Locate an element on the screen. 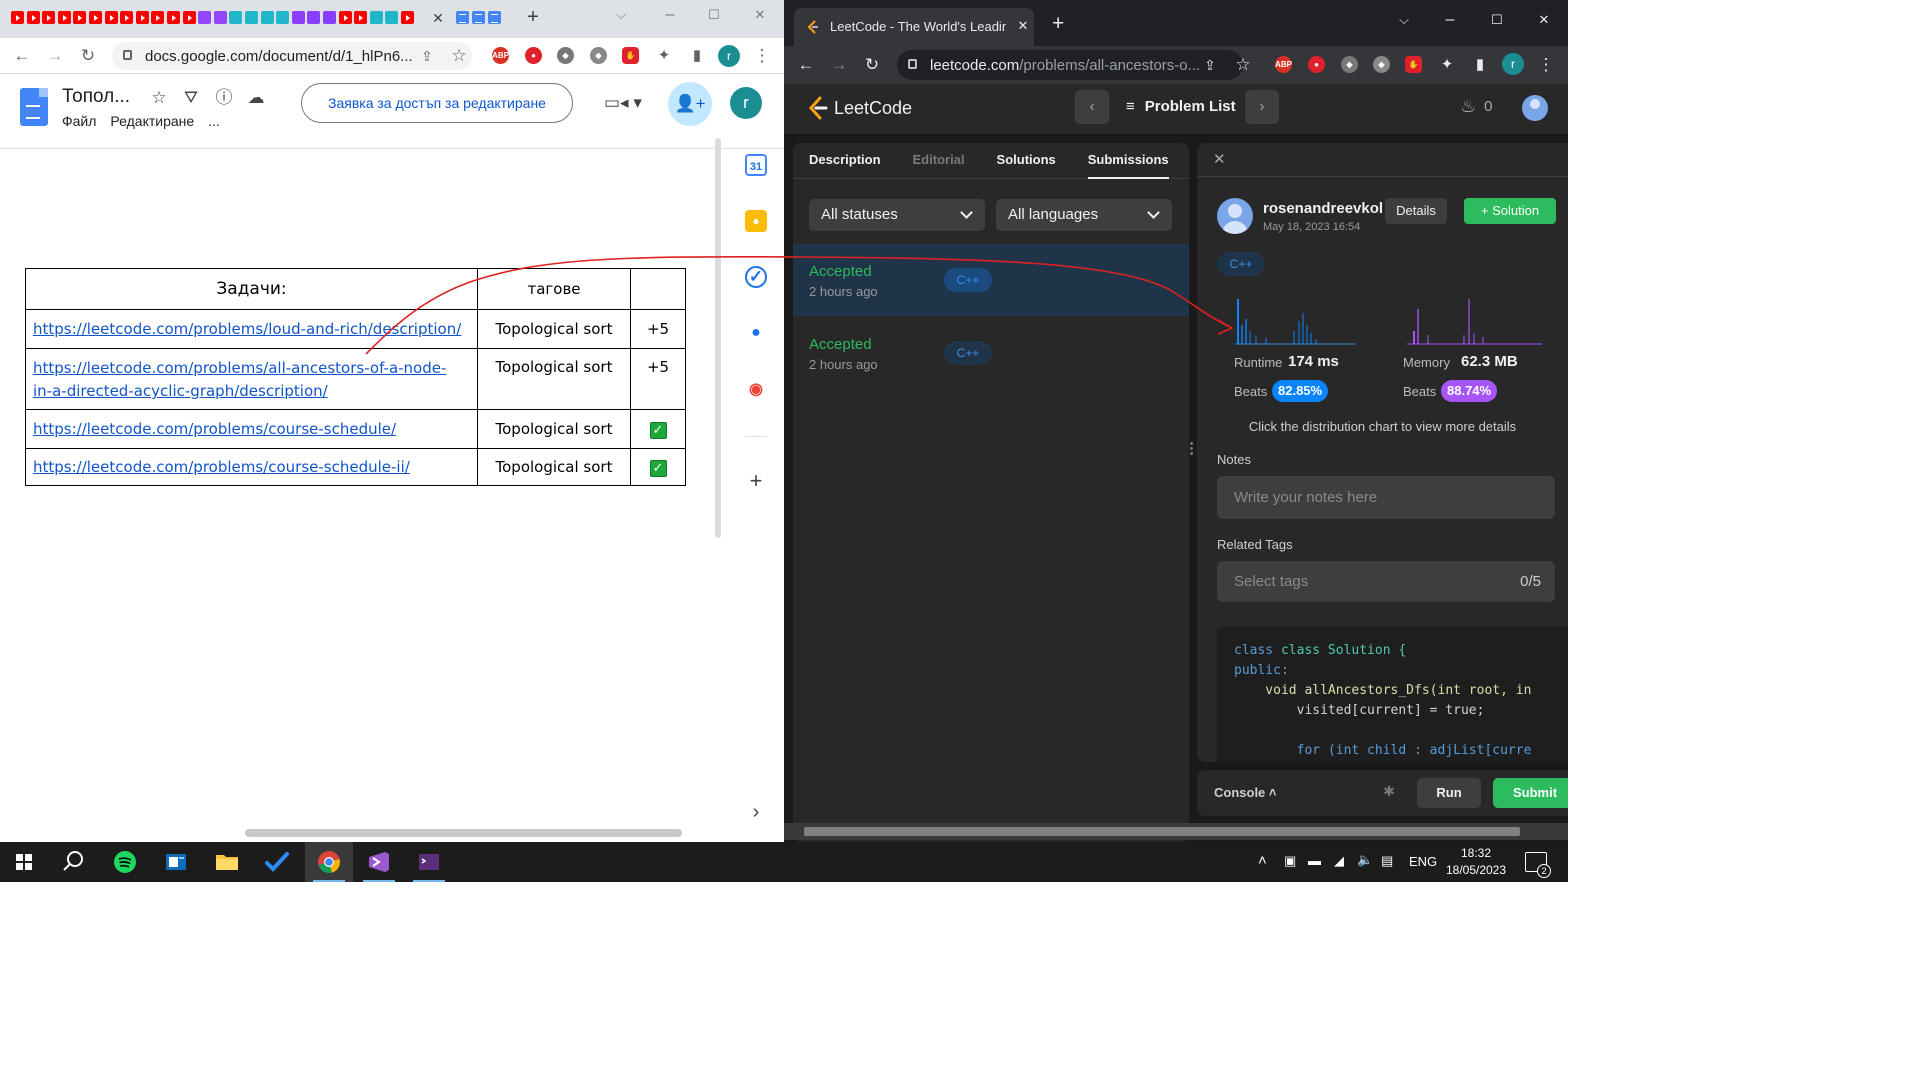  share-page-icon: ⇪ is located at coordinates (427, 56).